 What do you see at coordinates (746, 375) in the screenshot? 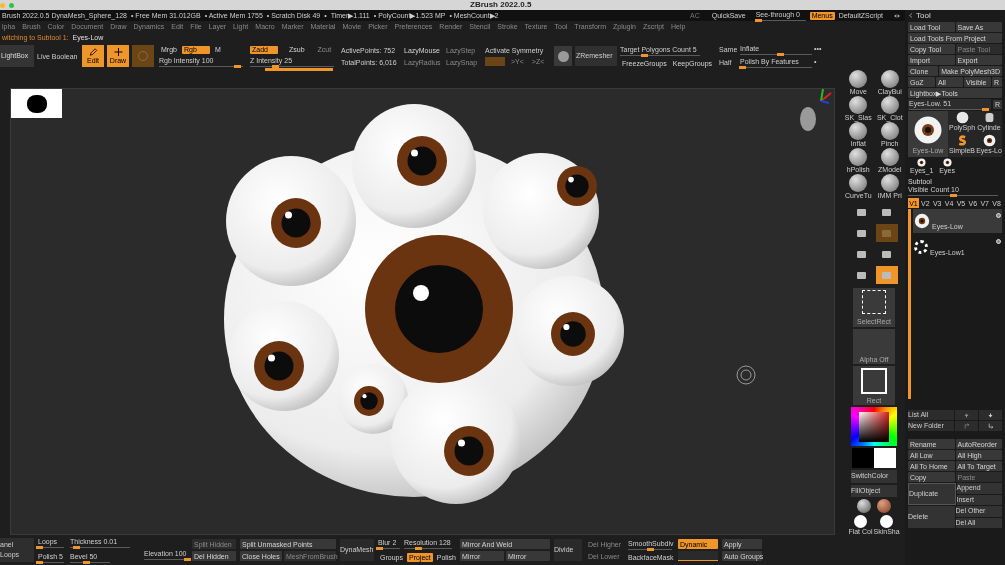
I see `circle-icon` at bounding box center [746, 375].